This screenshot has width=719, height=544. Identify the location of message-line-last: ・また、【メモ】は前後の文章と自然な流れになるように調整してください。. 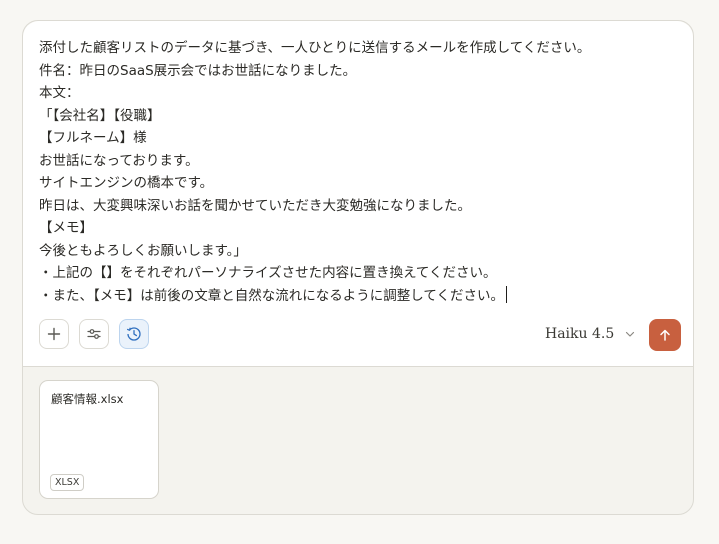
(359, 296).